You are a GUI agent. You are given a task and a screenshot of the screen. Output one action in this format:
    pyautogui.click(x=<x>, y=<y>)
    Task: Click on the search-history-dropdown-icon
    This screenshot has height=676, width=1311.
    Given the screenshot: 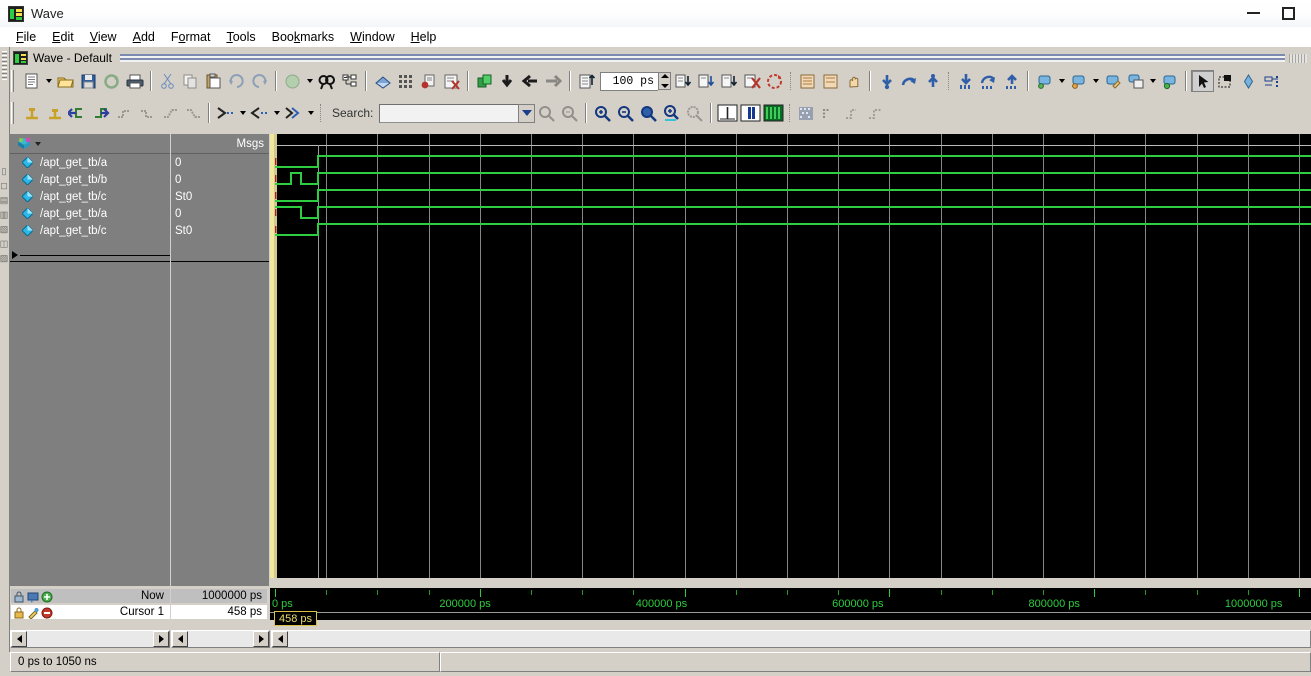 What is the action you would take?
    pyautogui.click(x=527, y=113)
    